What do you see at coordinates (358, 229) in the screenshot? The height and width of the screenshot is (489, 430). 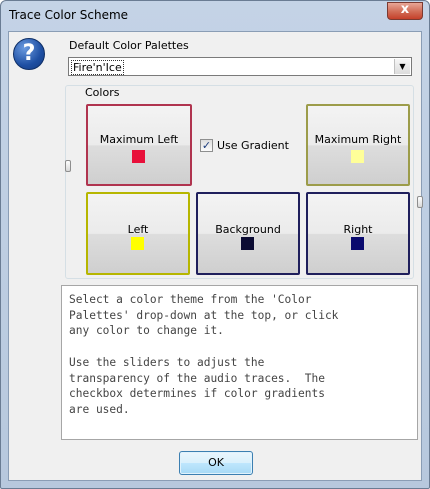 I see `right-label: Right` at bounding box center [358, 229].